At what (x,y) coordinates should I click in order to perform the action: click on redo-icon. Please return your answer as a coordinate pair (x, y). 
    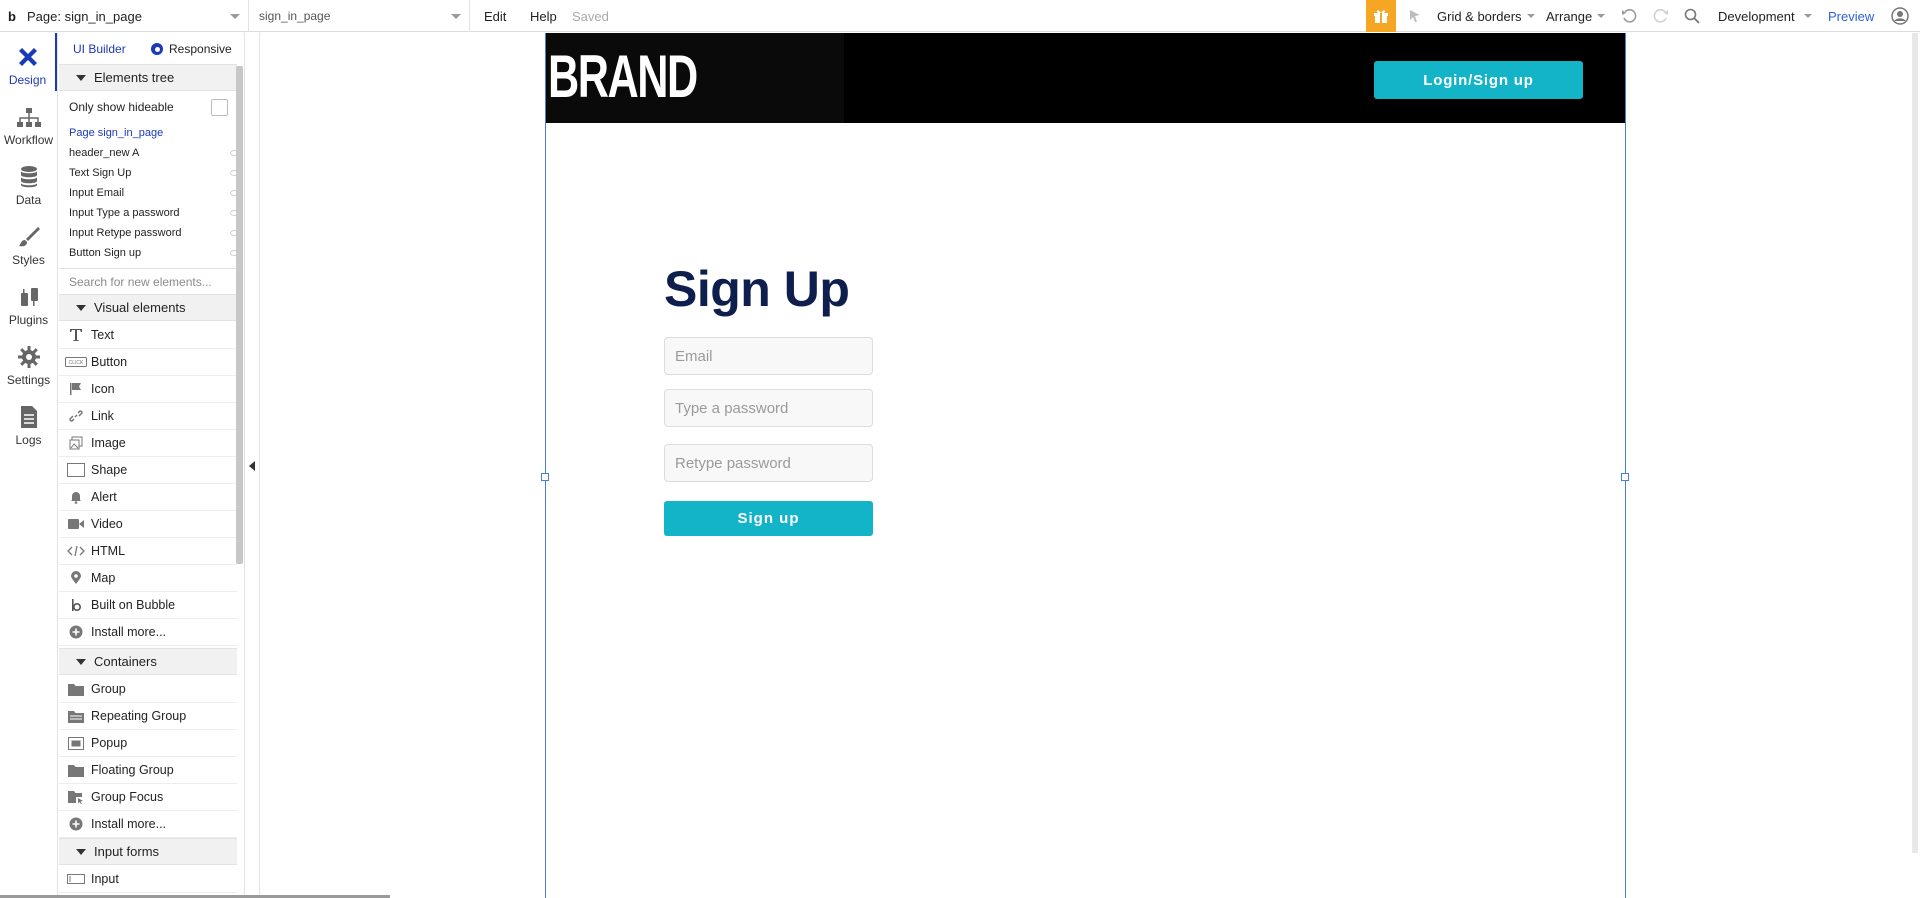
    Looking at the image, I should click on (1661, 16).